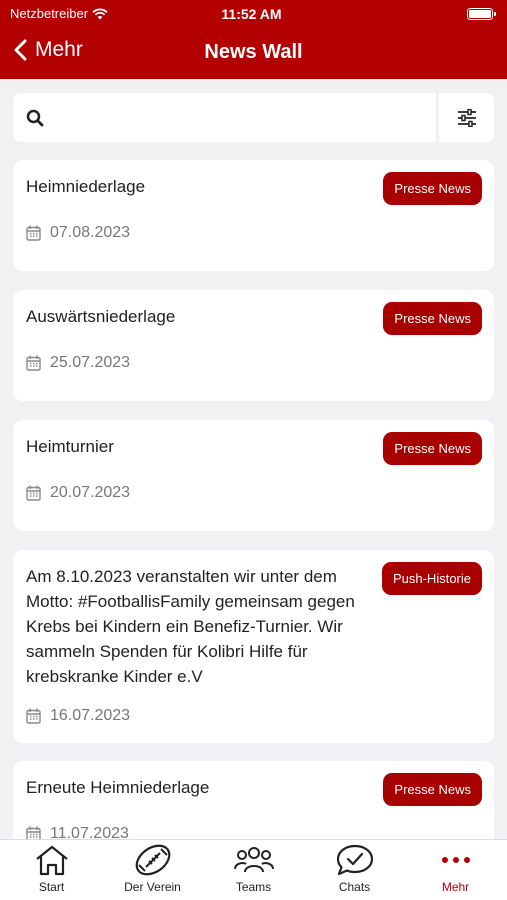  Describe the element at coordinates (253, 860) in the screenshot. I see `people-icon` at that location.